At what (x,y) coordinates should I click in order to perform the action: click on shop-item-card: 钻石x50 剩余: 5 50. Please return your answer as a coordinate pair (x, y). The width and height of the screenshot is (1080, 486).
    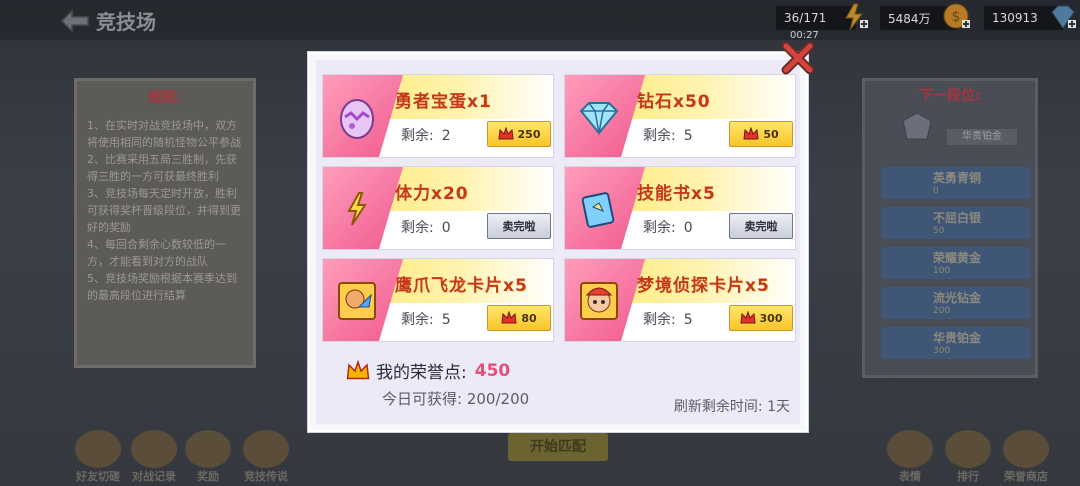
    Looking at the image, I should click on (680, 116).